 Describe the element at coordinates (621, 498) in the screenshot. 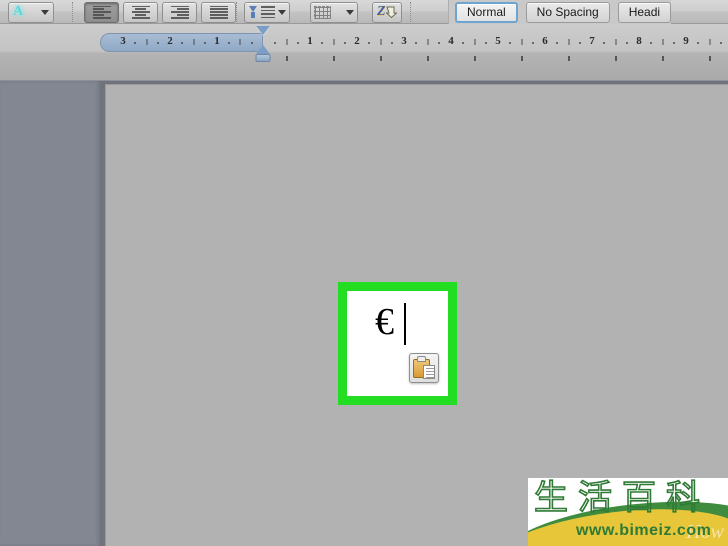

I see `watermark-brand-cn: 生活百科` at that location.